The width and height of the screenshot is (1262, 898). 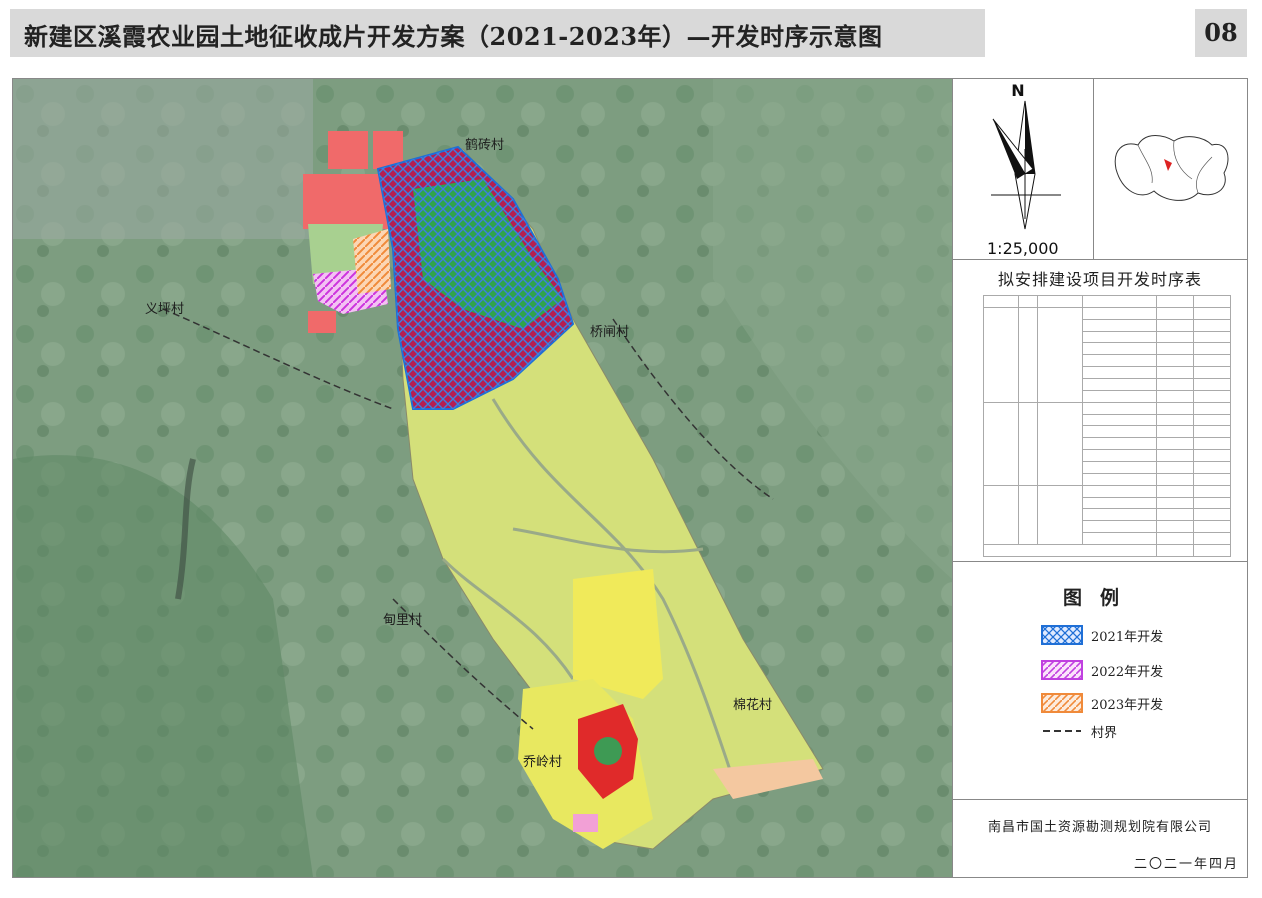 What do you see at coordinates (1099, 827) in the screenshot?
I see `company-name: 南昌市国土资源勘测规划院有限公司` at bounding box center [1099, 827].